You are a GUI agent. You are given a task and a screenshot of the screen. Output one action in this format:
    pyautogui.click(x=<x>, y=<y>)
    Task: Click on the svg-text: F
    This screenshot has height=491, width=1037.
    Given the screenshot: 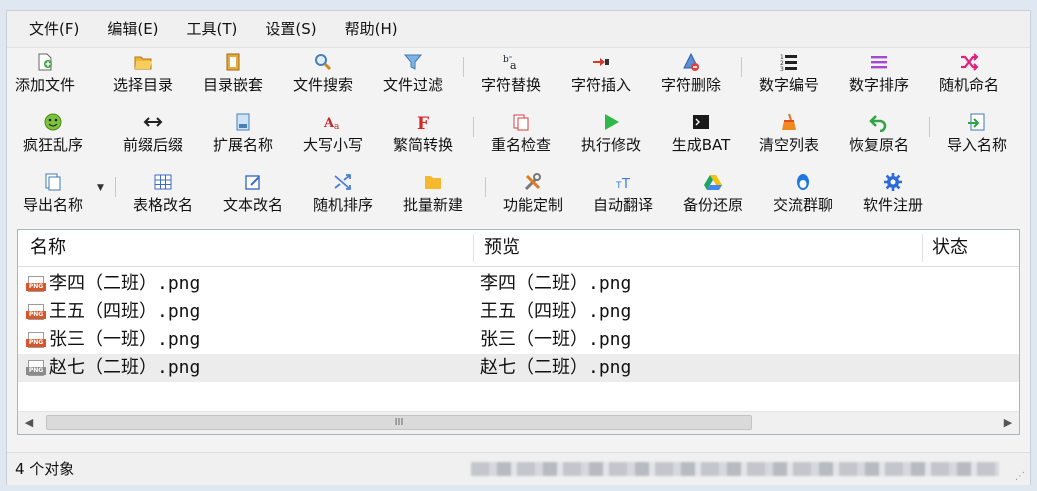 What is the action you would take?
    pyautogui.click(x=423, y=123)
    